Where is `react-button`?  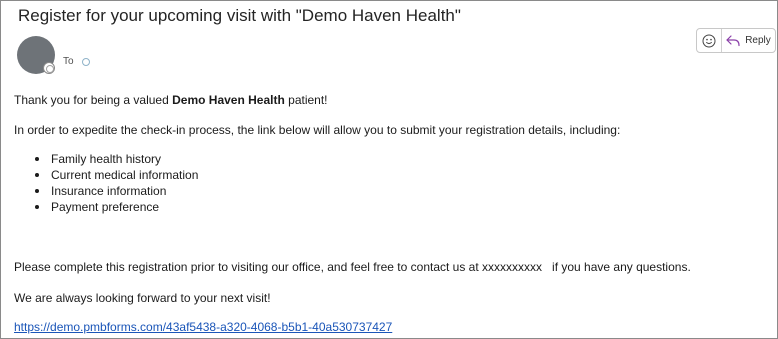
react-button is located at coordinates (709, 40).